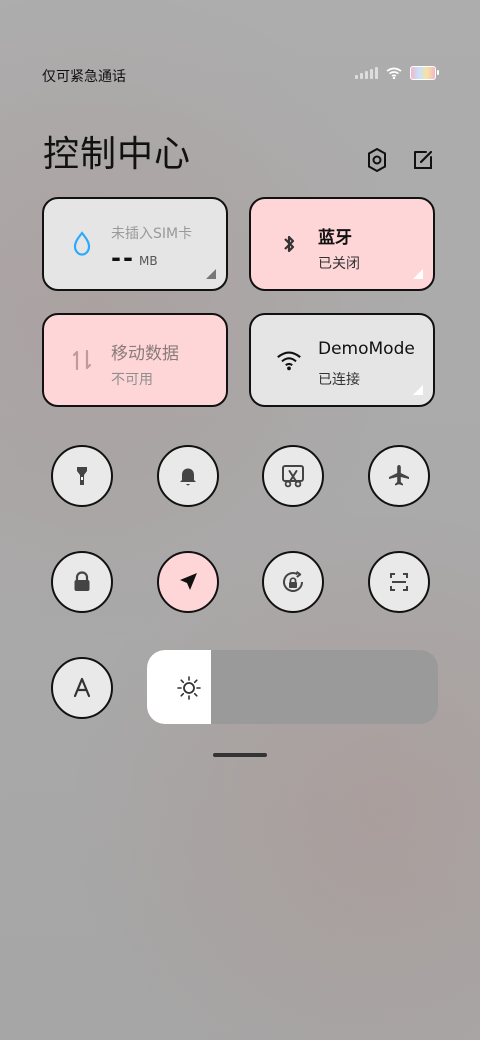 This screenshot has width=480, height=1040. I want to click on screenshot-button, so click(293, 476).